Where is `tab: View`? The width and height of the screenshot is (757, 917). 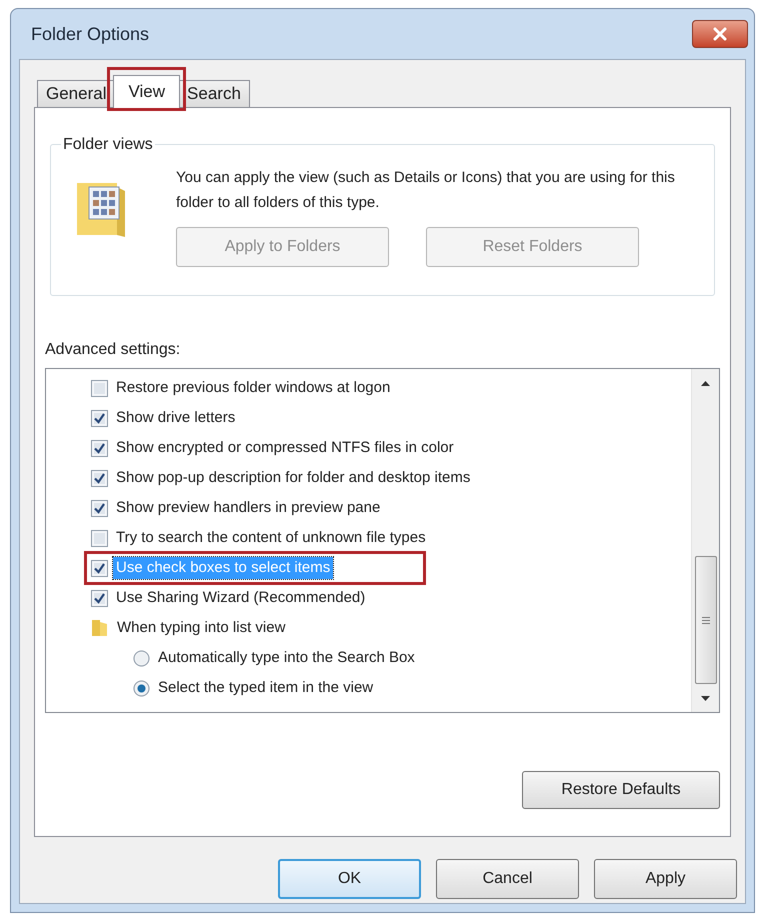
tab: View is located at coordinates (146, 91).